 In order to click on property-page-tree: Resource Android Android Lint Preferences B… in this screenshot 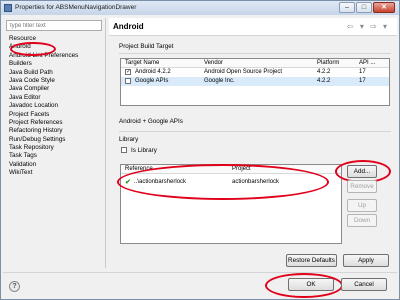, I will do `click(54, 106)`.